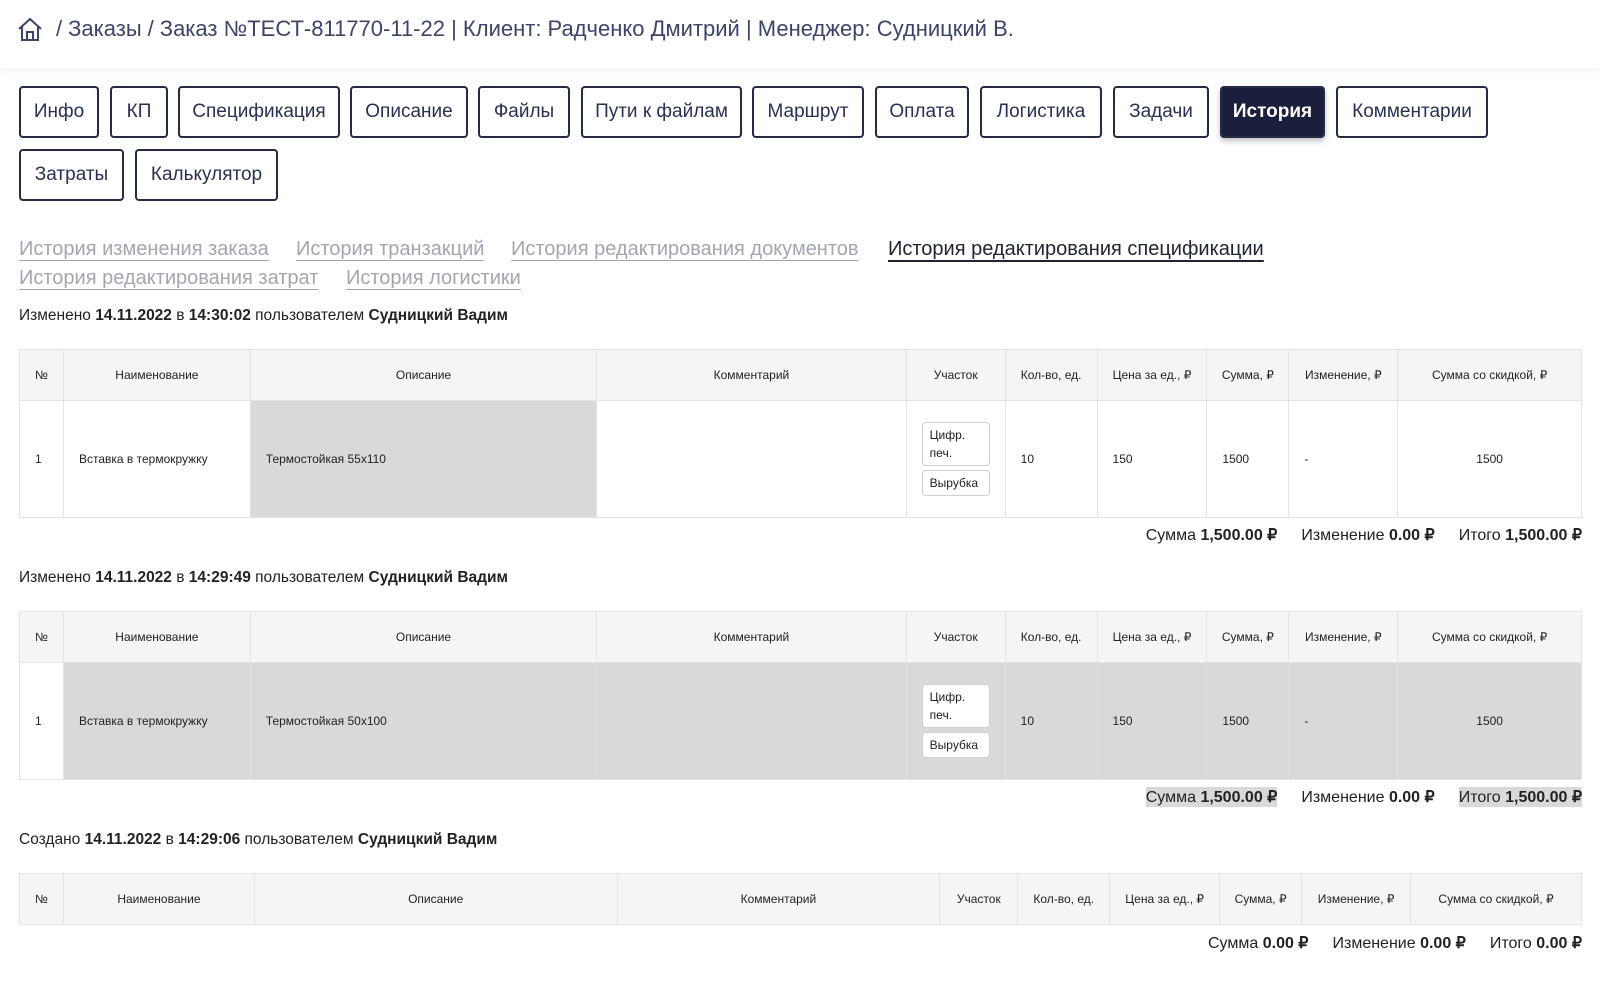  I want to click on change-action: Создано, so click(50, 839).